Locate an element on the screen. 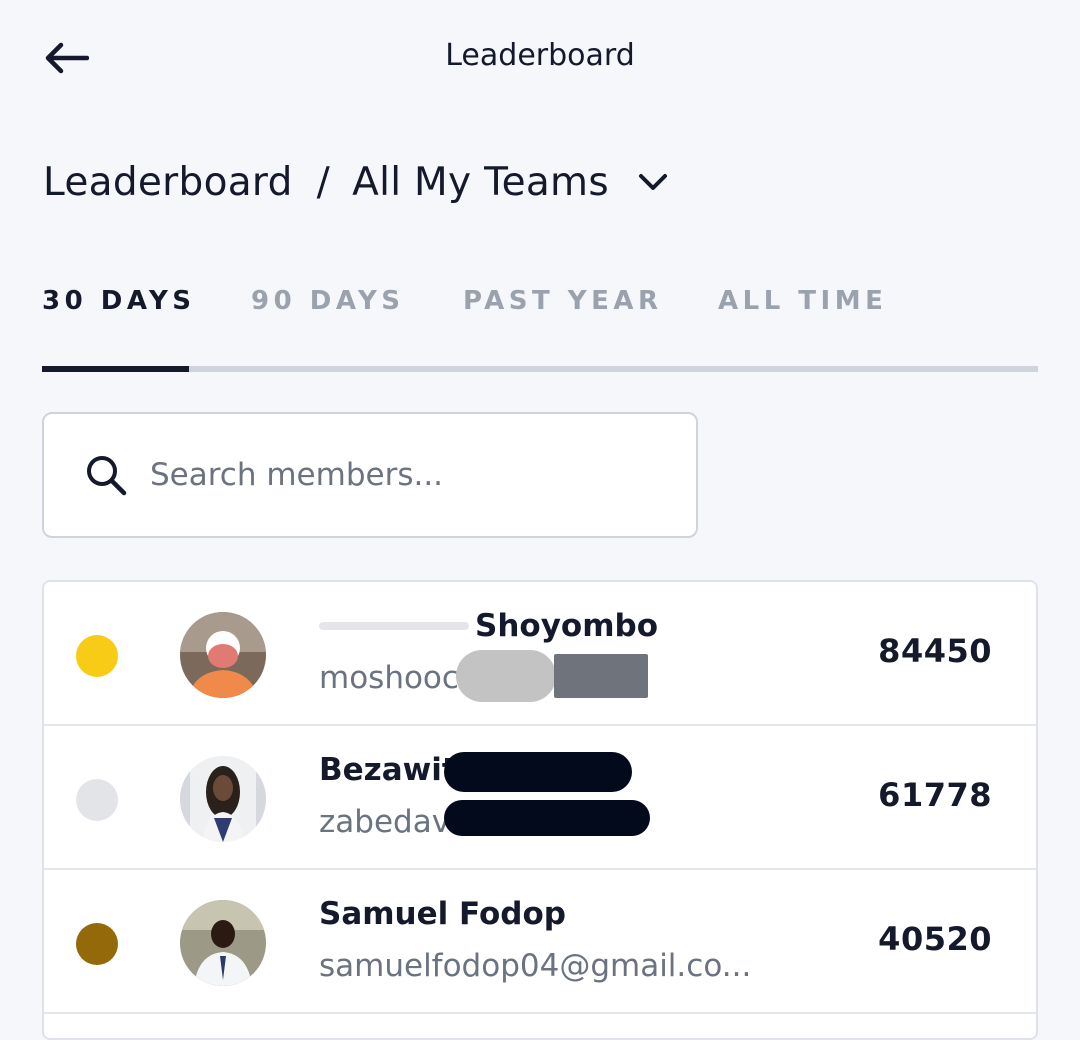  leaderboard-row: Shoyombo moshooc 84450 is located at coordinates (540, 654).